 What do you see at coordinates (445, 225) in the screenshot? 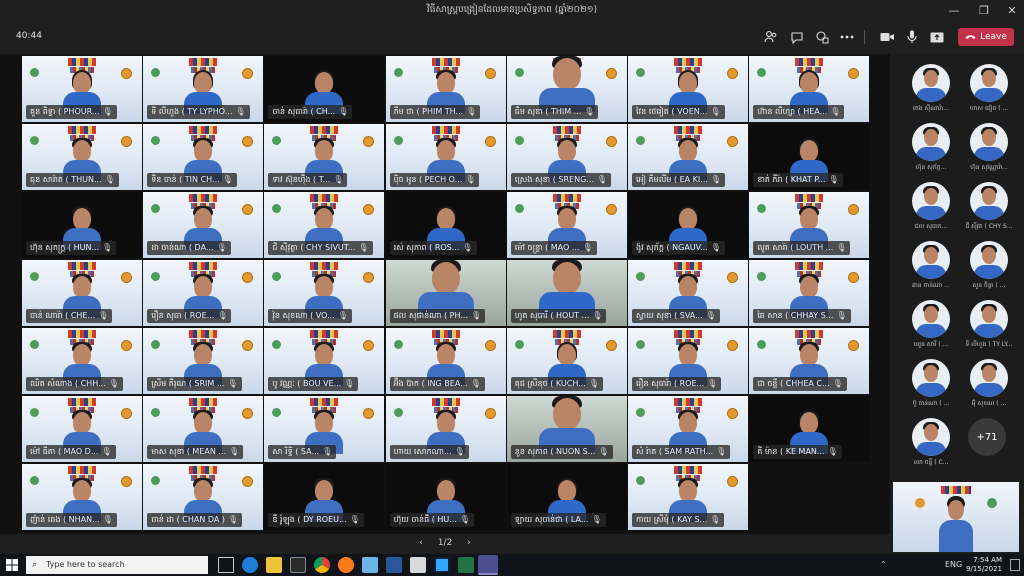
I see `participant-tile: រស់ សុភាព ( ROS... 🎙` at bounding box center [445, 225].